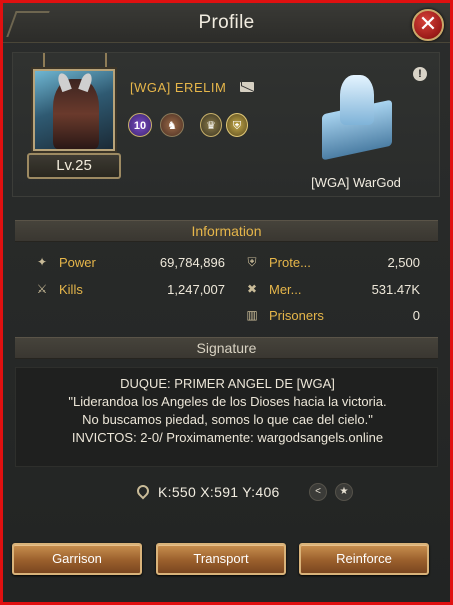  Describe the element at coordinates (42, 262) in the screenshot. I see `power-icon: ✦` at that location.